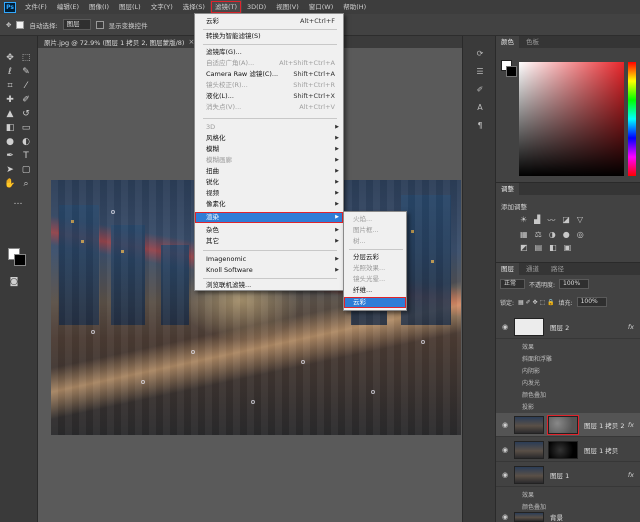 The width and height of the screenshot is (640, 522). I want to click on menu-item-clouds-last: 云彩 Alt+Ctrl+F, so click(269, 21).